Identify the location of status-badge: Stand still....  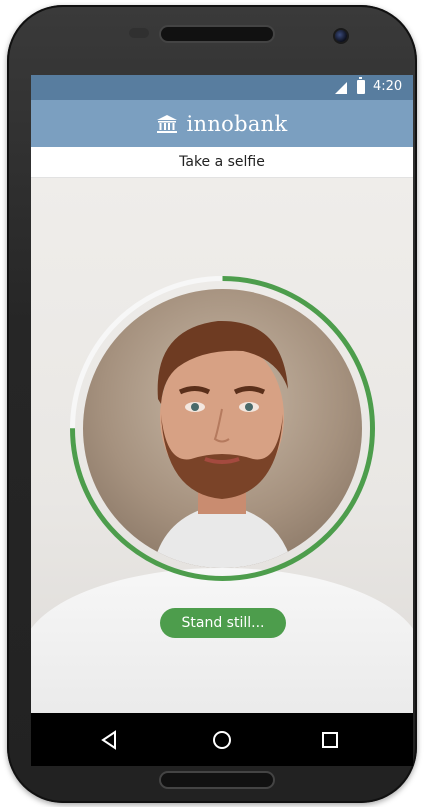
(223, 623).